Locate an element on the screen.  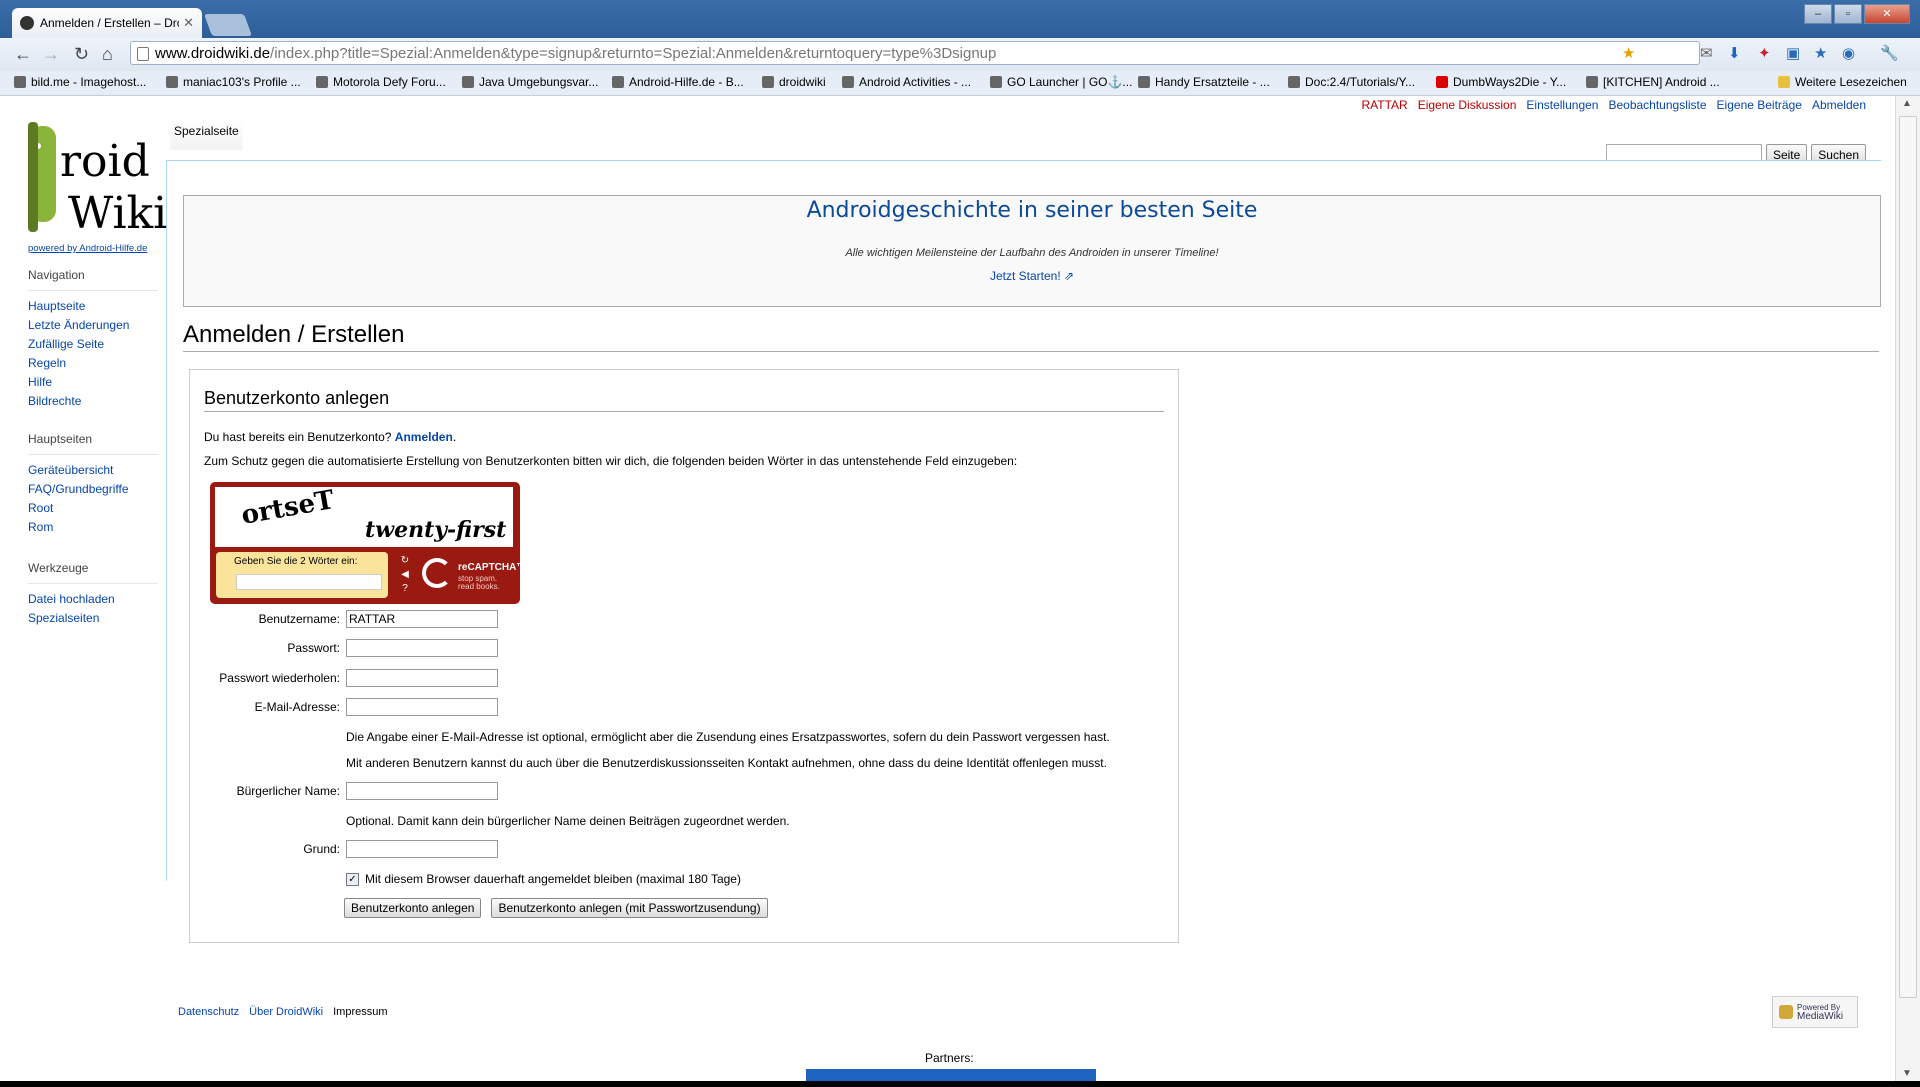
powered-by-link: powered by Android-Hilfe.de is located at coordinates (87, 248).